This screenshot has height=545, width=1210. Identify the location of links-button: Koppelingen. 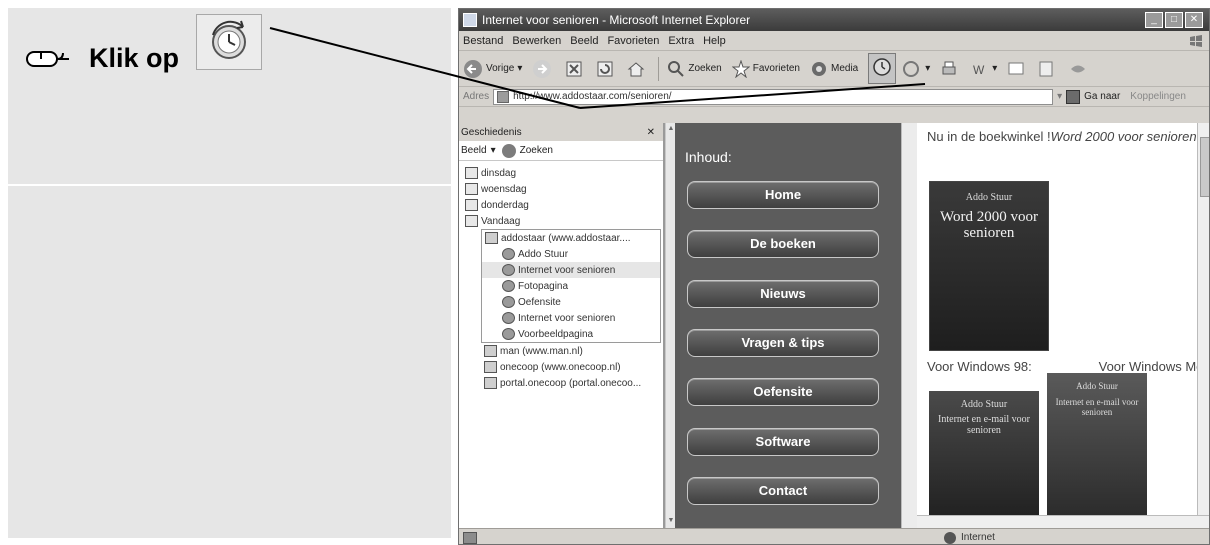
(1158, 96).